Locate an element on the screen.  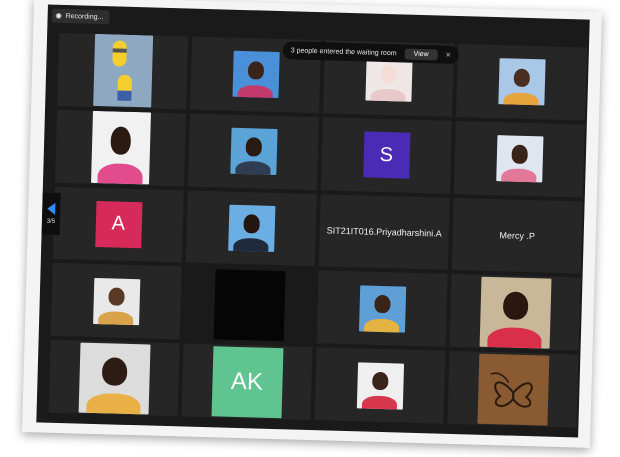
participant-avatar: AK is located at coordinates (247, 381).